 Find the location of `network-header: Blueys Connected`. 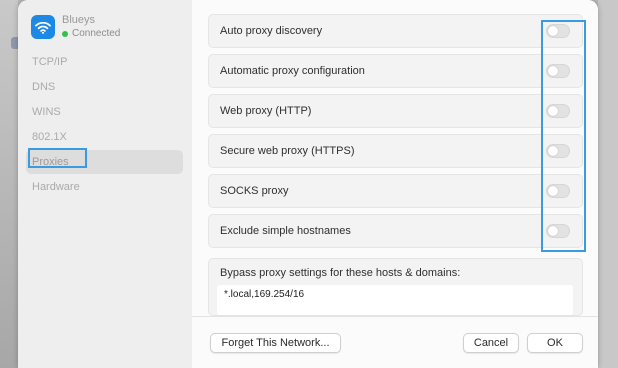

network-header: Blueys Connected is located at coordinates (75, 27).